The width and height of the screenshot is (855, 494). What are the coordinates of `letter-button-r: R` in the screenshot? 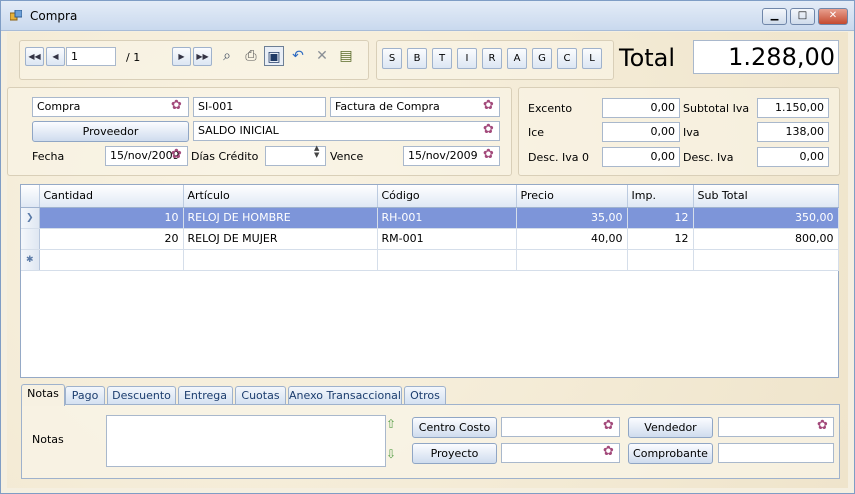 It's located at (492, 58).